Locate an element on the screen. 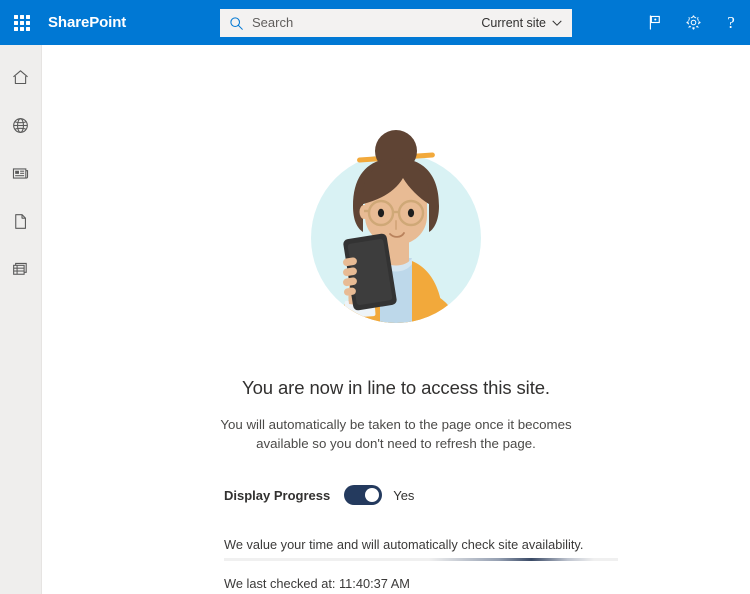 Image resolution: width=750 pixels, height=594 pixels. sidebar-item-web is located at coordinates (20, 125).